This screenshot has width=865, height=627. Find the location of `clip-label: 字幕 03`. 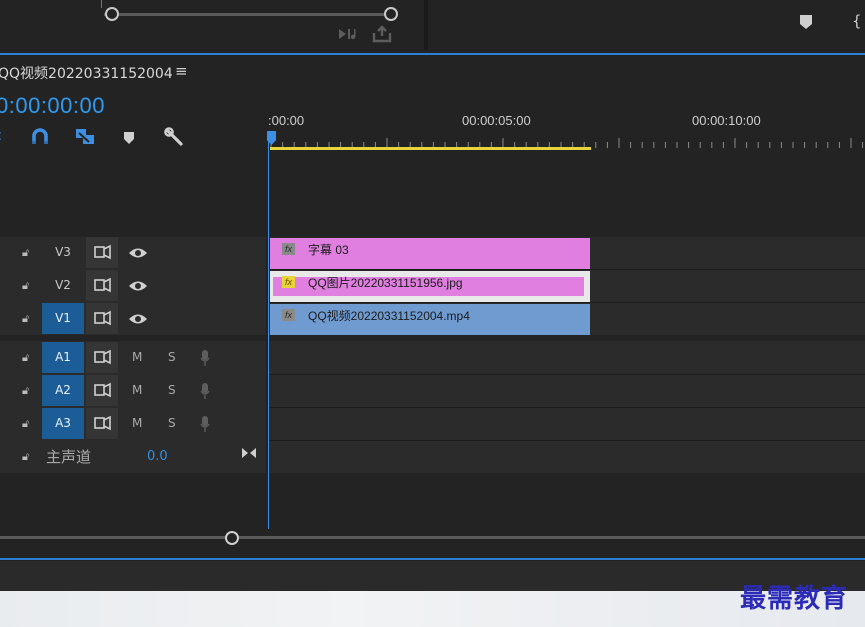

clip-label: 字幕 03 is located at coordinates (328, 250).